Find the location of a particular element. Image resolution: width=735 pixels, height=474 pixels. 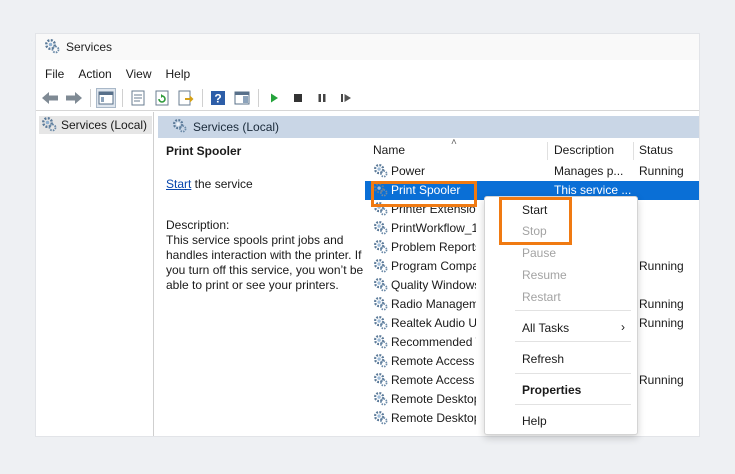

column-header-name: Name is located at coordinates (389, 150).